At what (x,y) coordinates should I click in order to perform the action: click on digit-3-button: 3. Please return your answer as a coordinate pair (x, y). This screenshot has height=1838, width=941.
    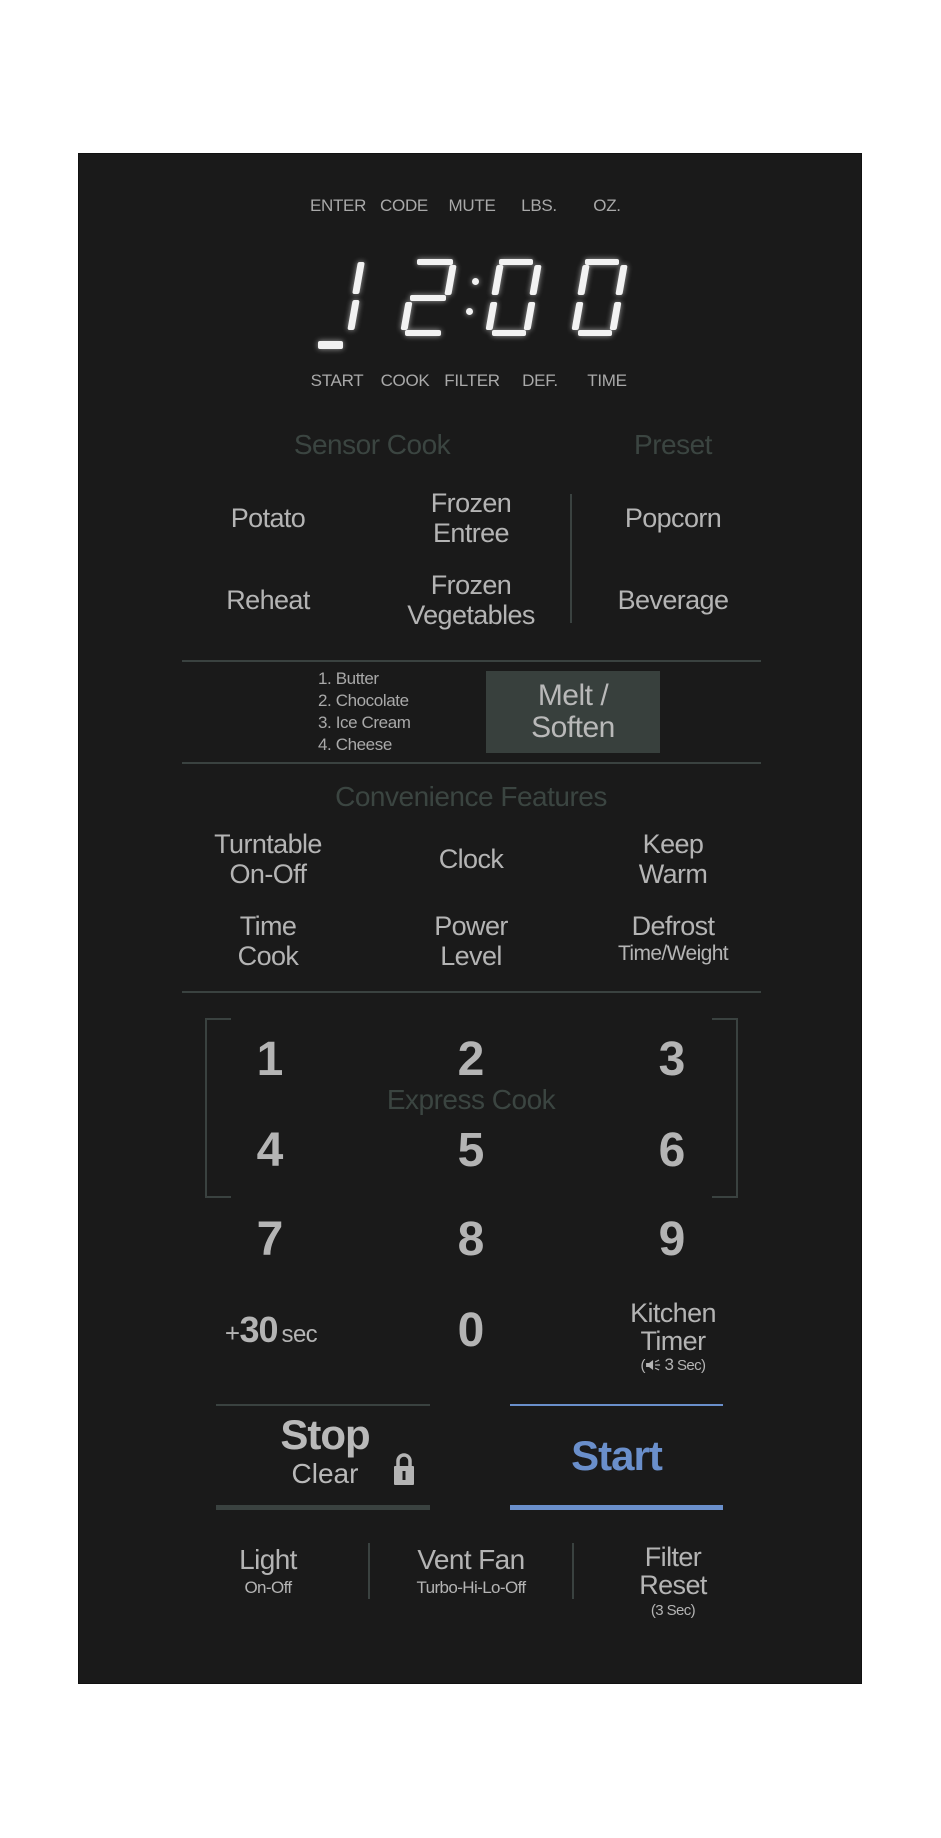
    Looking at the image, I should click on (672, 1060).